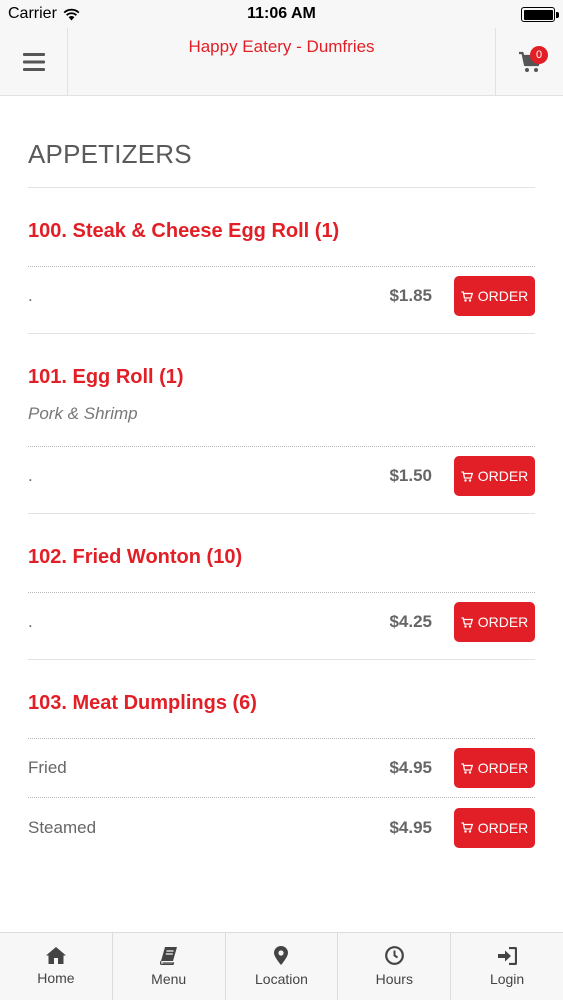 Image resolution: width=563 pixels, height=1000 pixels. What do you see at coordinates (529, 61) in the screenshot?
I see `cart-button: 0` at bounding box center [529, 61].